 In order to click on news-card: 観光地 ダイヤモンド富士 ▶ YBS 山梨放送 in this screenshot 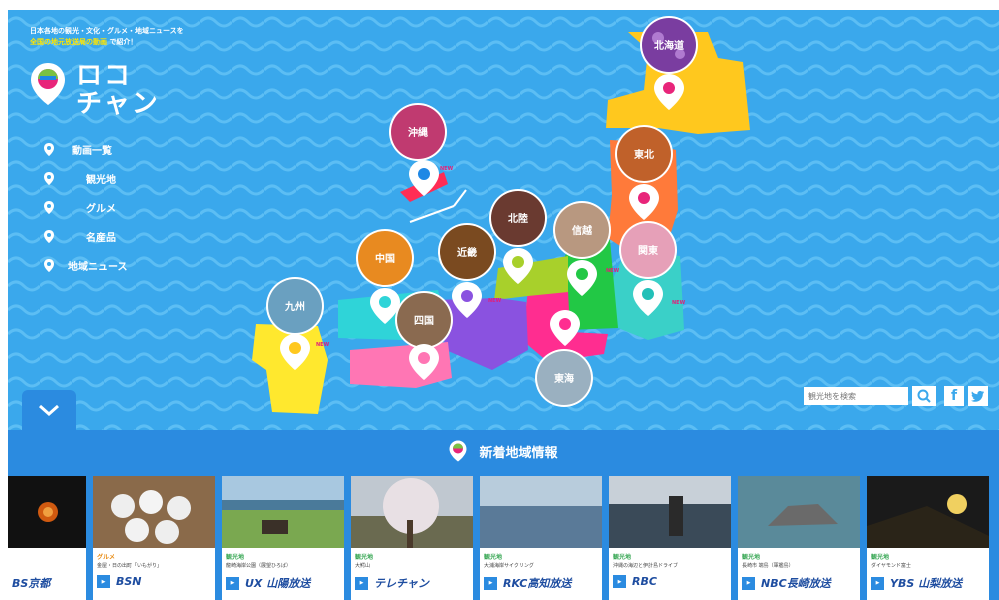, I will do `click(928, 538)`.